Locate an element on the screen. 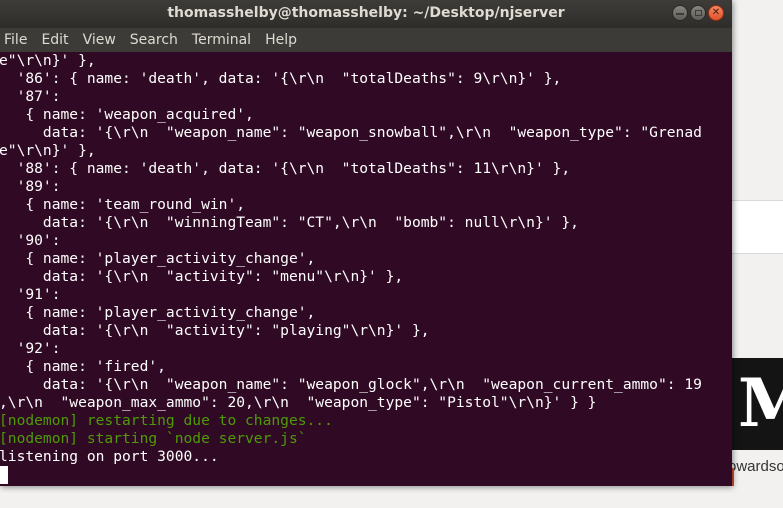 This screenshot has height=508, width=783. close-button: ✕ is located at coordinates (716, 13).